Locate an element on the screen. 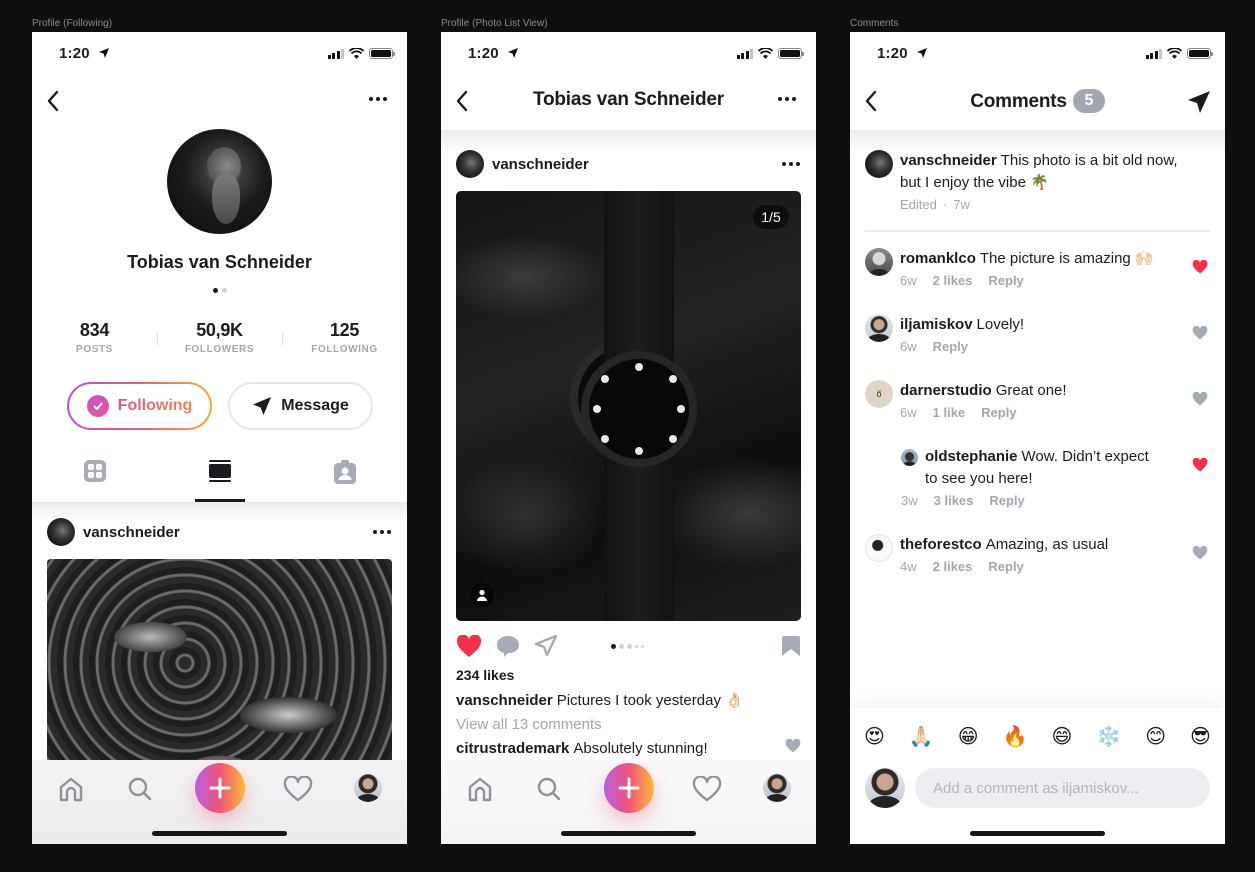 This screenshot has height=872, width=1255. back-chevron-icon is located at coordinates (53, 101).